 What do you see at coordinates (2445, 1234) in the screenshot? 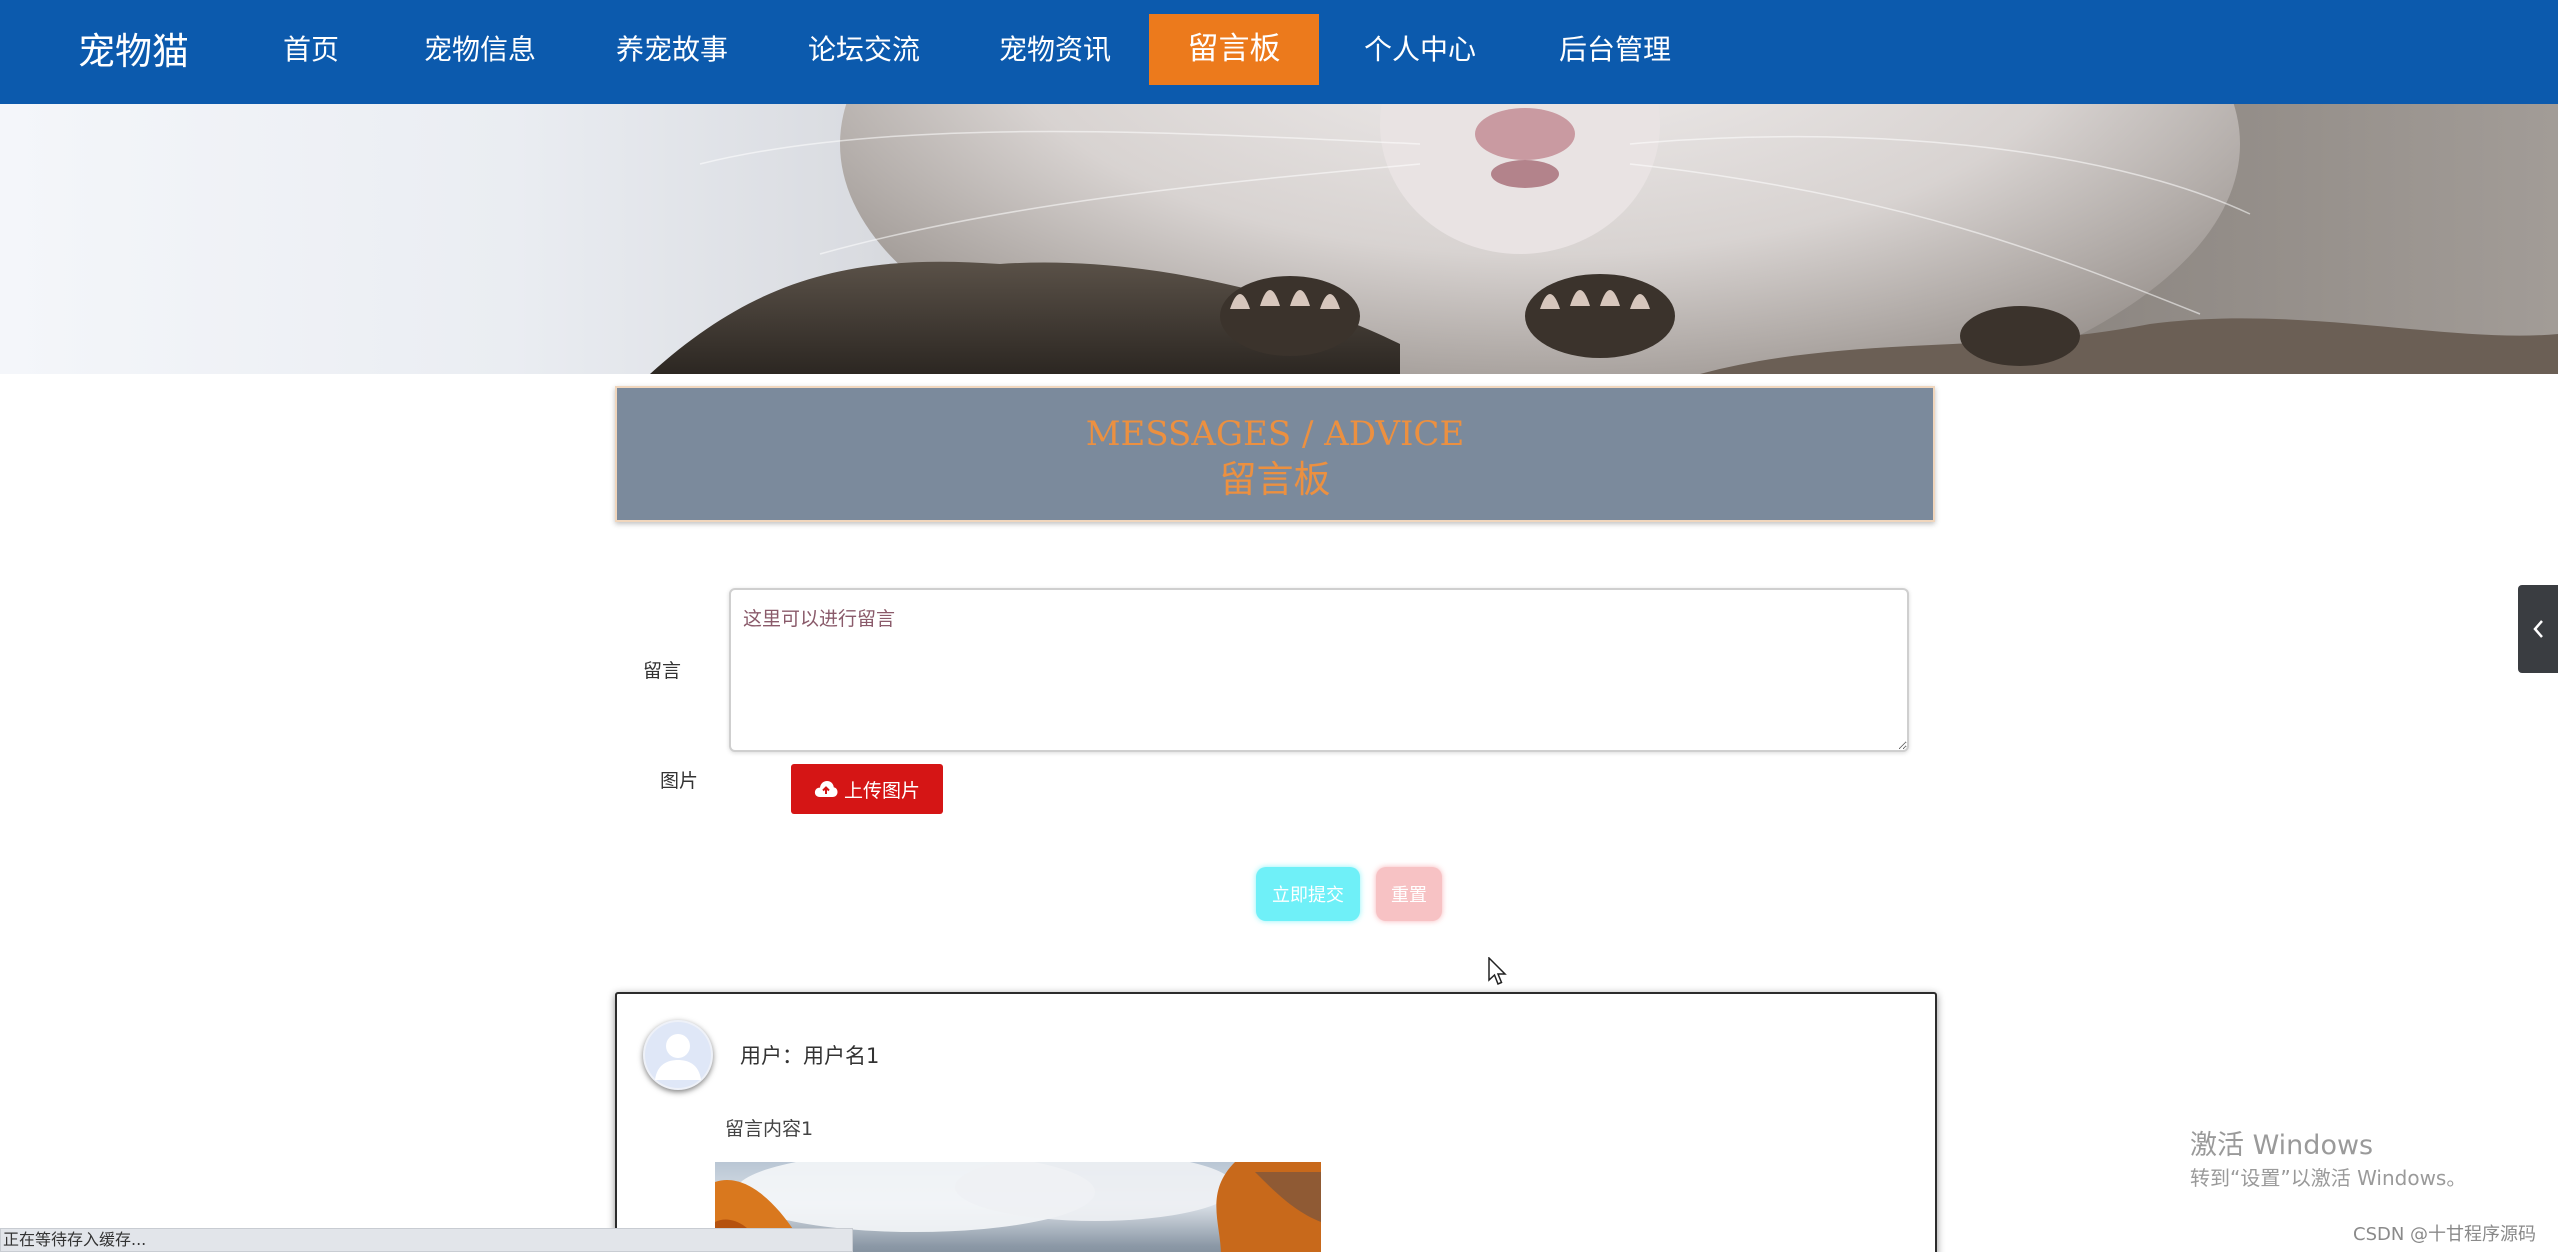
I see `csdn-watermark: CSDN @十甘程序源码` at bounding box center [2445, 1234].